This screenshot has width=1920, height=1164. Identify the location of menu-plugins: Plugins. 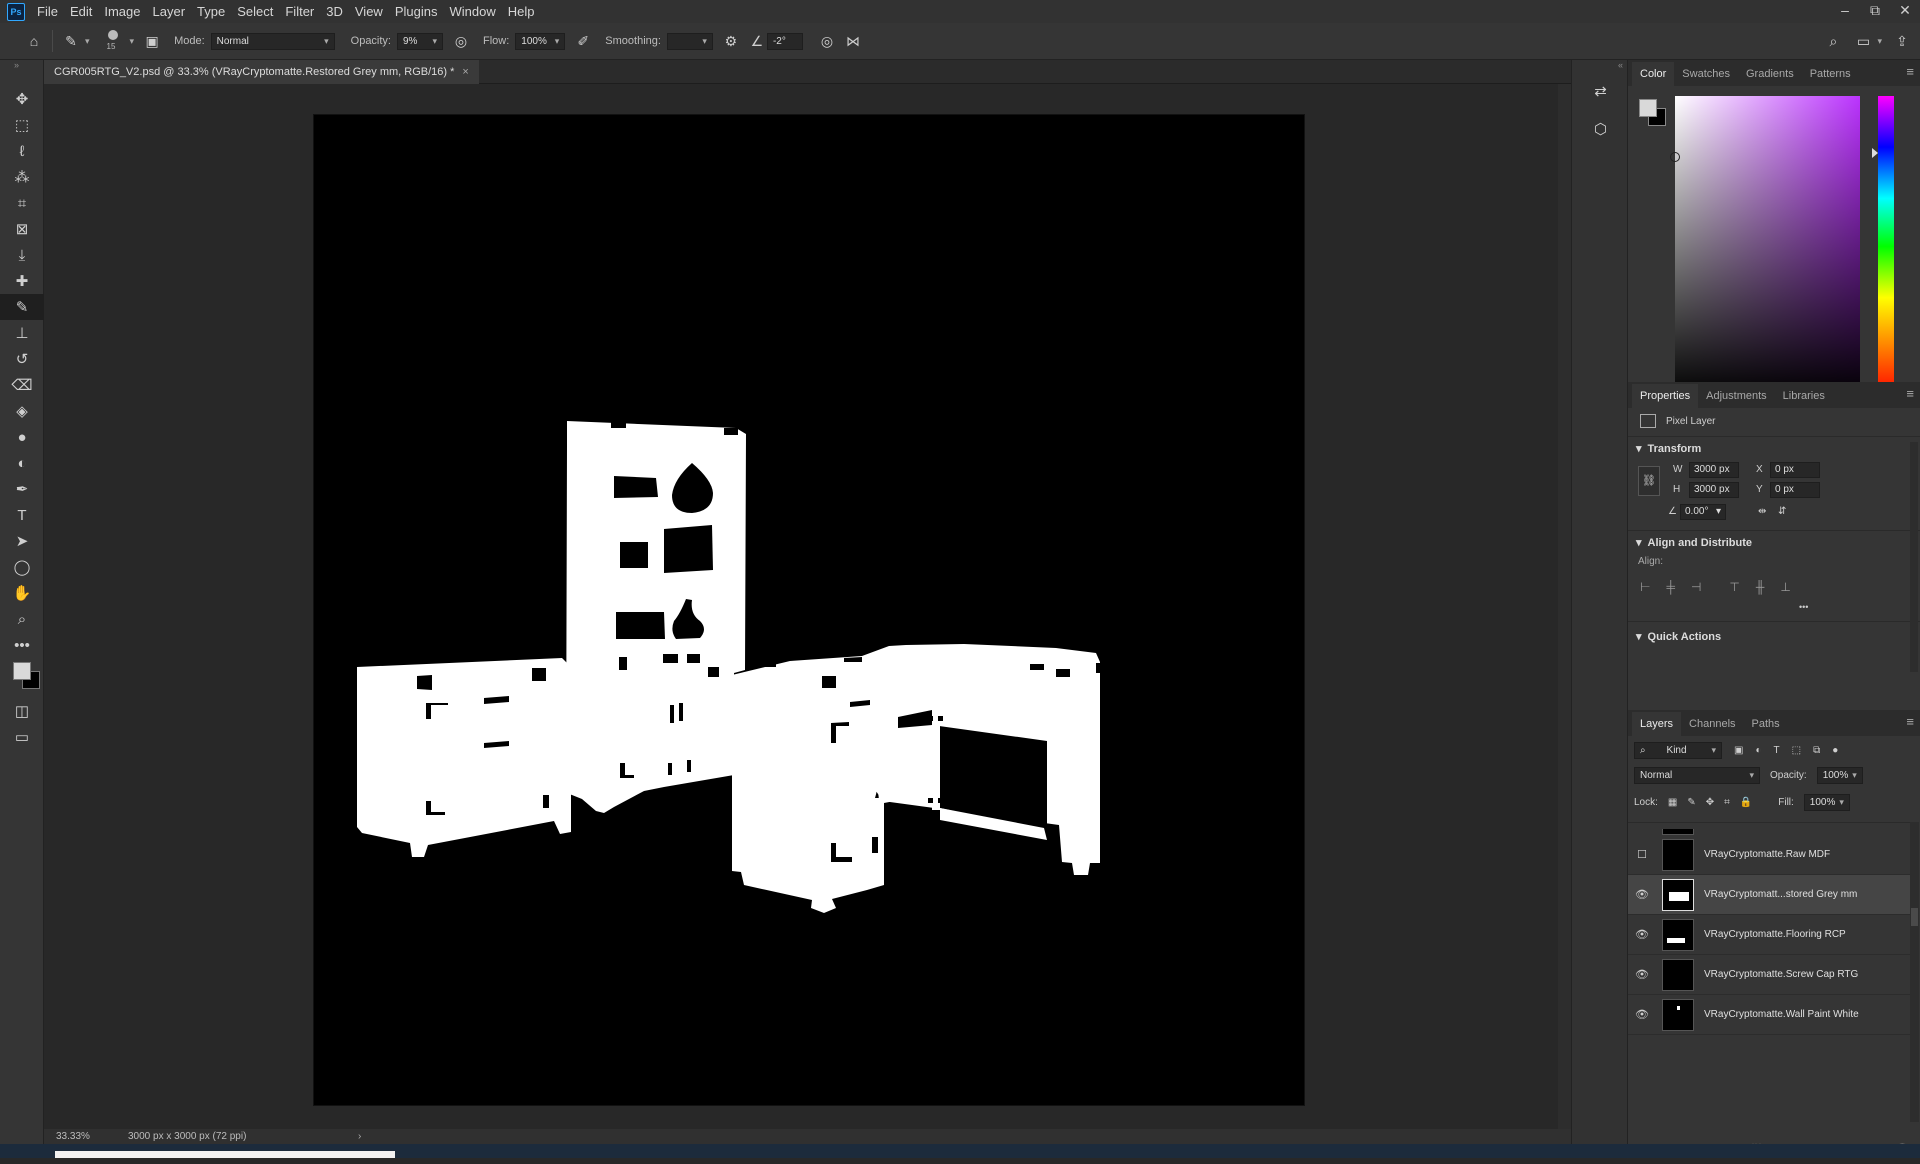
(416, 11).